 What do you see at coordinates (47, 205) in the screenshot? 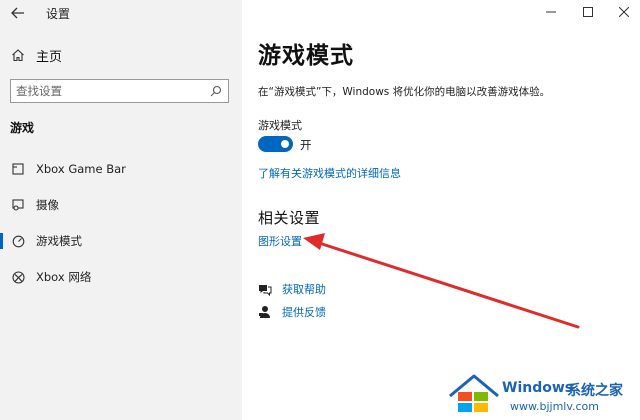
I see `sidebar-item-label: 摄像` at bounding box center [47, 205].